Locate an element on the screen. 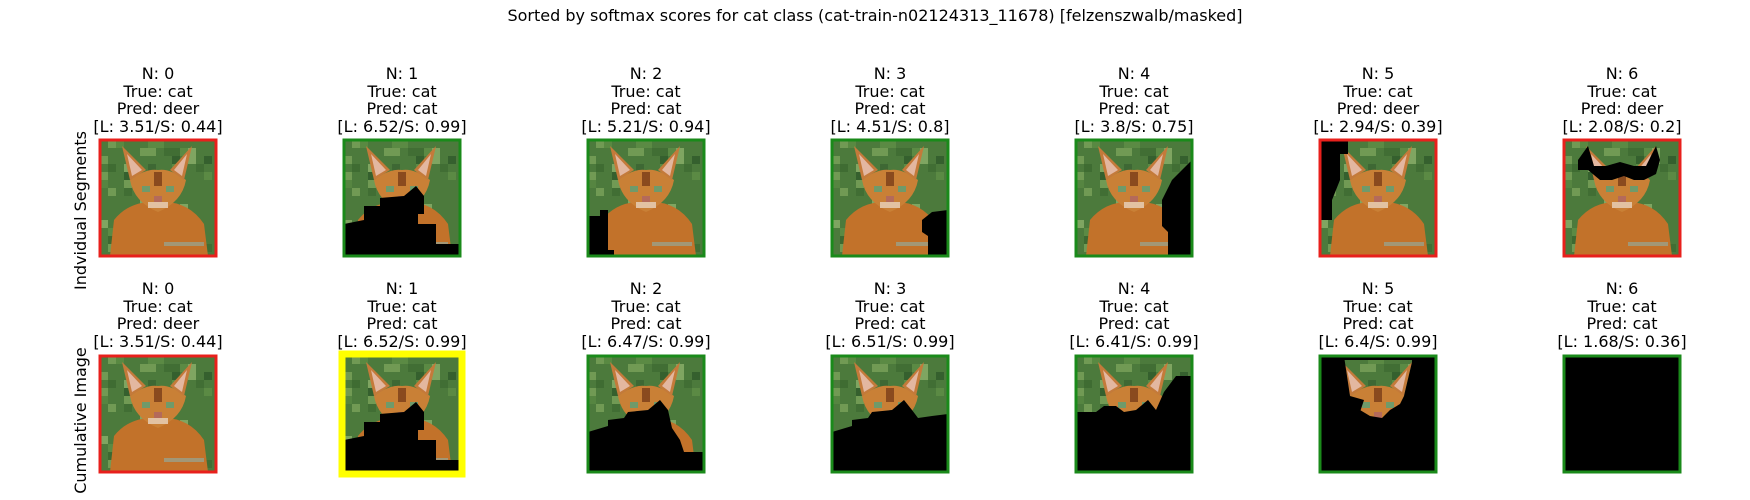 This screenshot has height=500, width=1750. cell-caption: N: 2 True: cat Pred: cat [L: 5.21/S: 0.94] is located at coordinates (646, 100).